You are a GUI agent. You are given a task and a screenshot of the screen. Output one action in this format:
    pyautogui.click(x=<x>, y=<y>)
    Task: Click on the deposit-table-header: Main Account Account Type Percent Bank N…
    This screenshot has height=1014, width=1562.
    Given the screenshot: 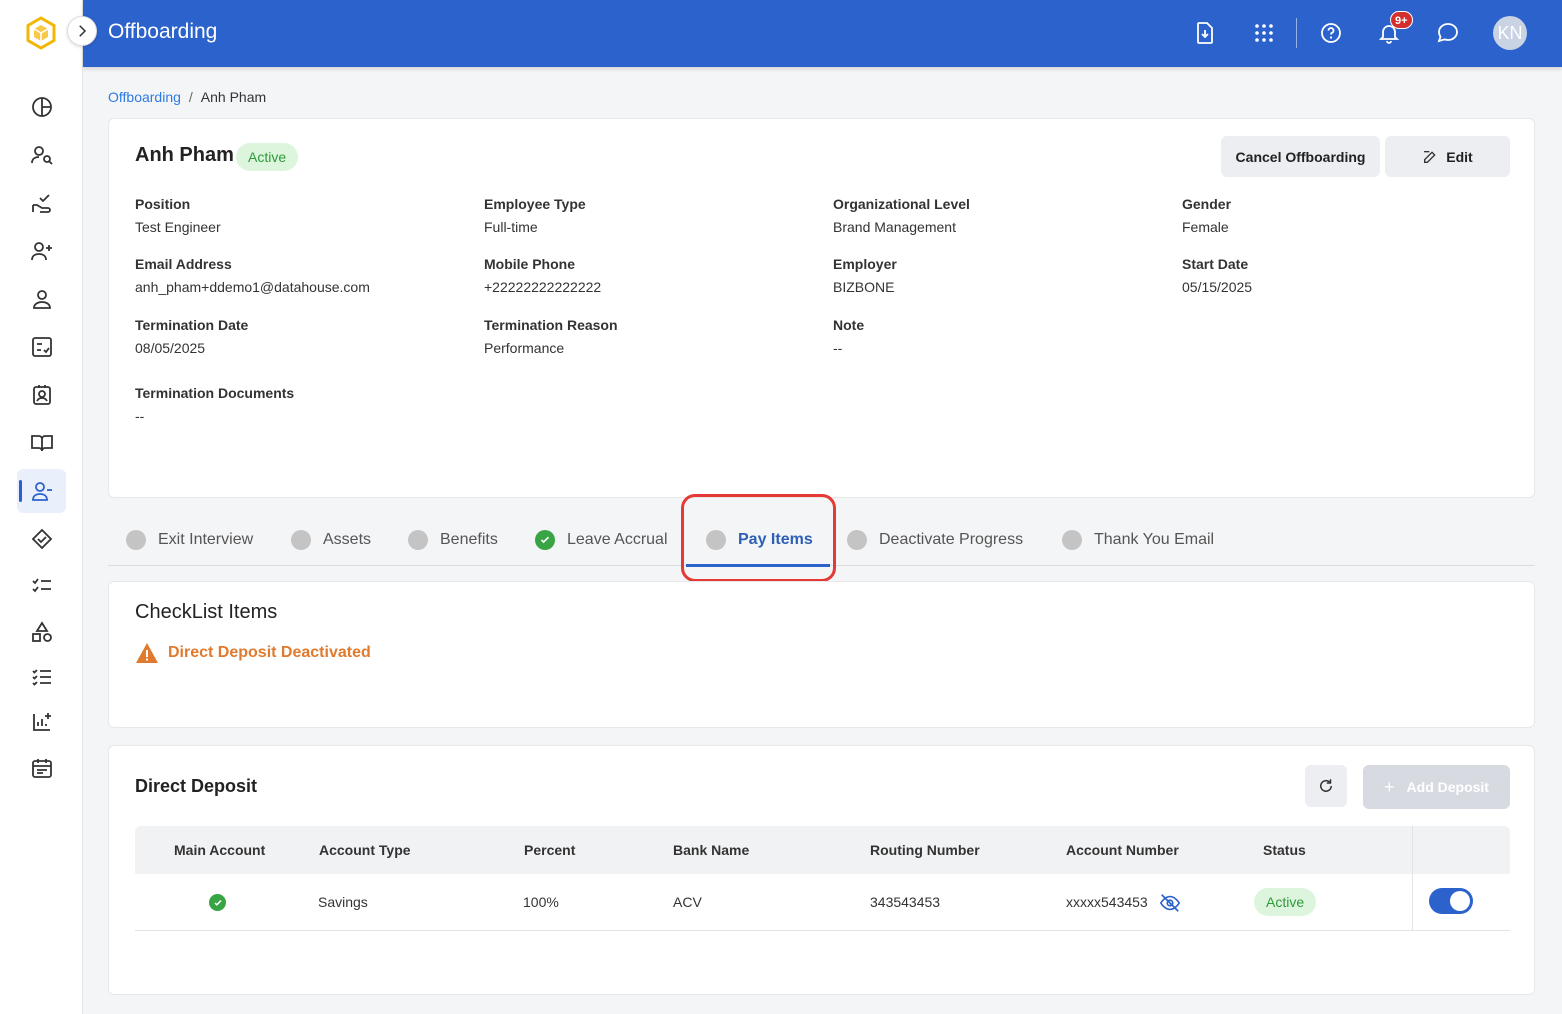 What is the action you would take?
    pyautogui.click(x=822, y=850)
    